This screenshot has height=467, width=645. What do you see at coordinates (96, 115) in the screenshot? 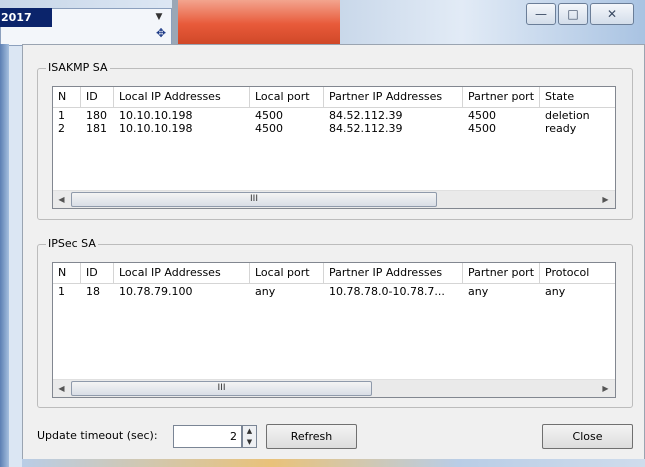
I see `cell-id: 180` at bounding box center [96, 115].